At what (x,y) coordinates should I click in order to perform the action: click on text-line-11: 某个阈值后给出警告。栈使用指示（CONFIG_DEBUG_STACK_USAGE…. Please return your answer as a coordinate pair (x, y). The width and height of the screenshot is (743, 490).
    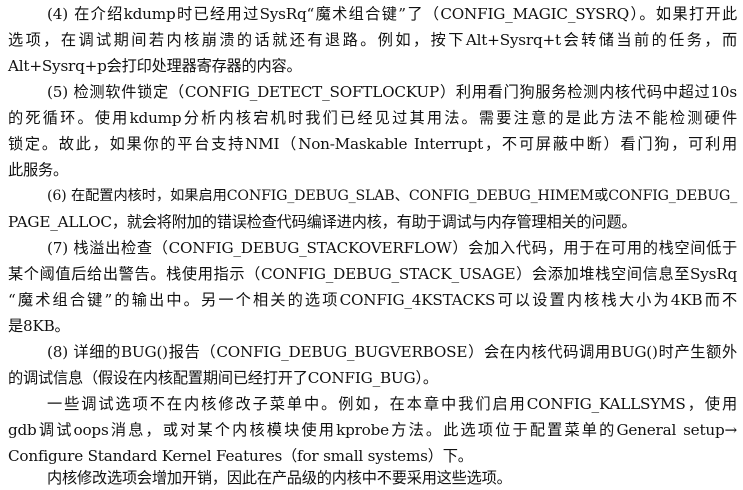
    Looking at the image, I should click on (372, 274).